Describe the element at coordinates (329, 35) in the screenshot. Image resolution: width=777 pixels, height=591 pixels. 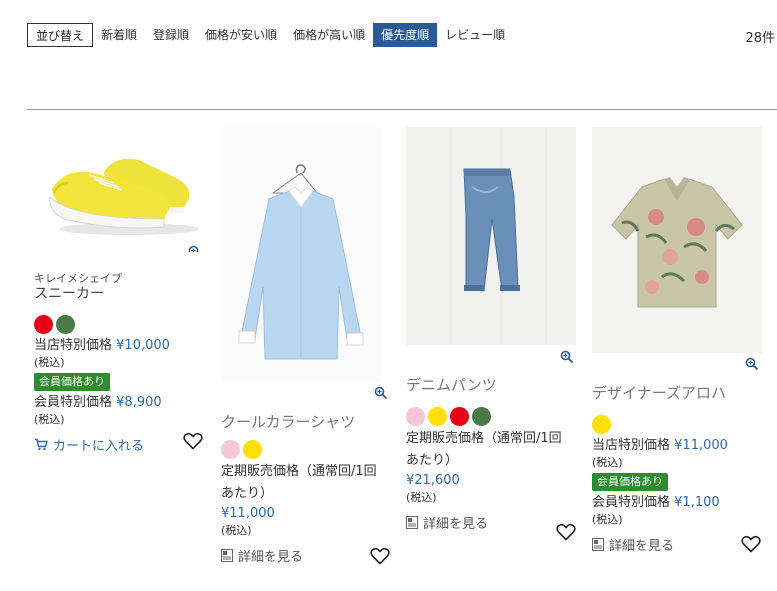
I see `sort-option-price-high: 価格が高い順` at that location.